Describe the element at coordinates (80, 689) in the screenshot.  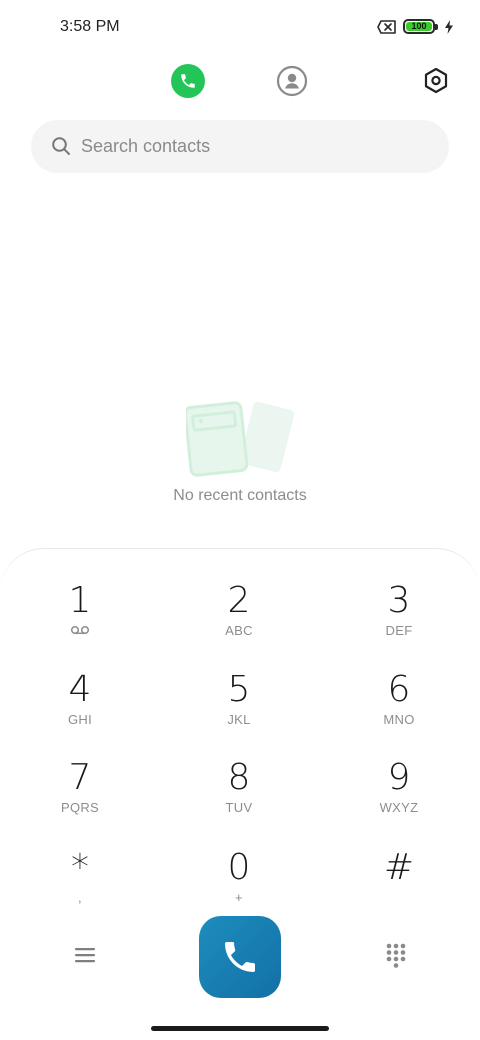
I see `key-digit: 4` at that location.